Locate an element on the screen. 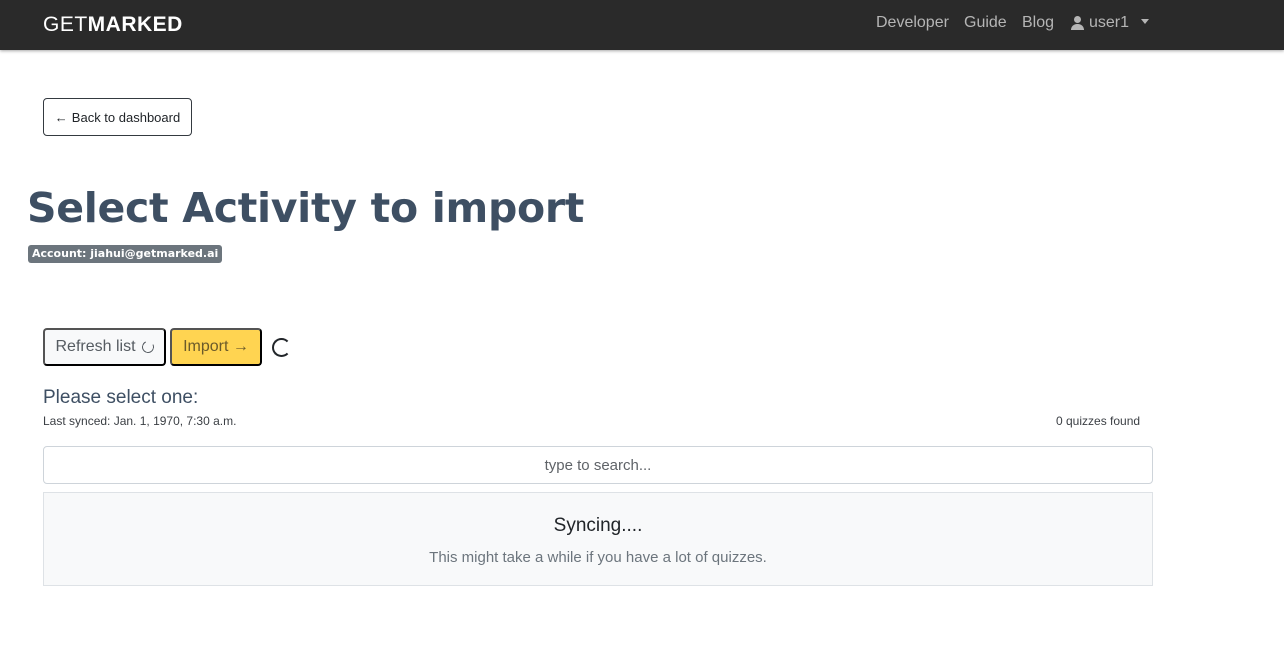 The height and width of the screenshot is (668, 1284). top-navbar: GETMARKED Developer Guide Blog user1 is located at coordinates (642, 25).